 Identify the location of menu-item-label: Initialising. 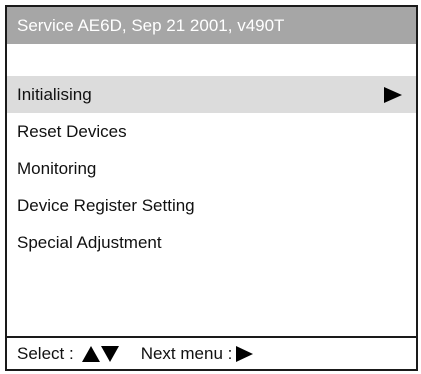
(54, 94).